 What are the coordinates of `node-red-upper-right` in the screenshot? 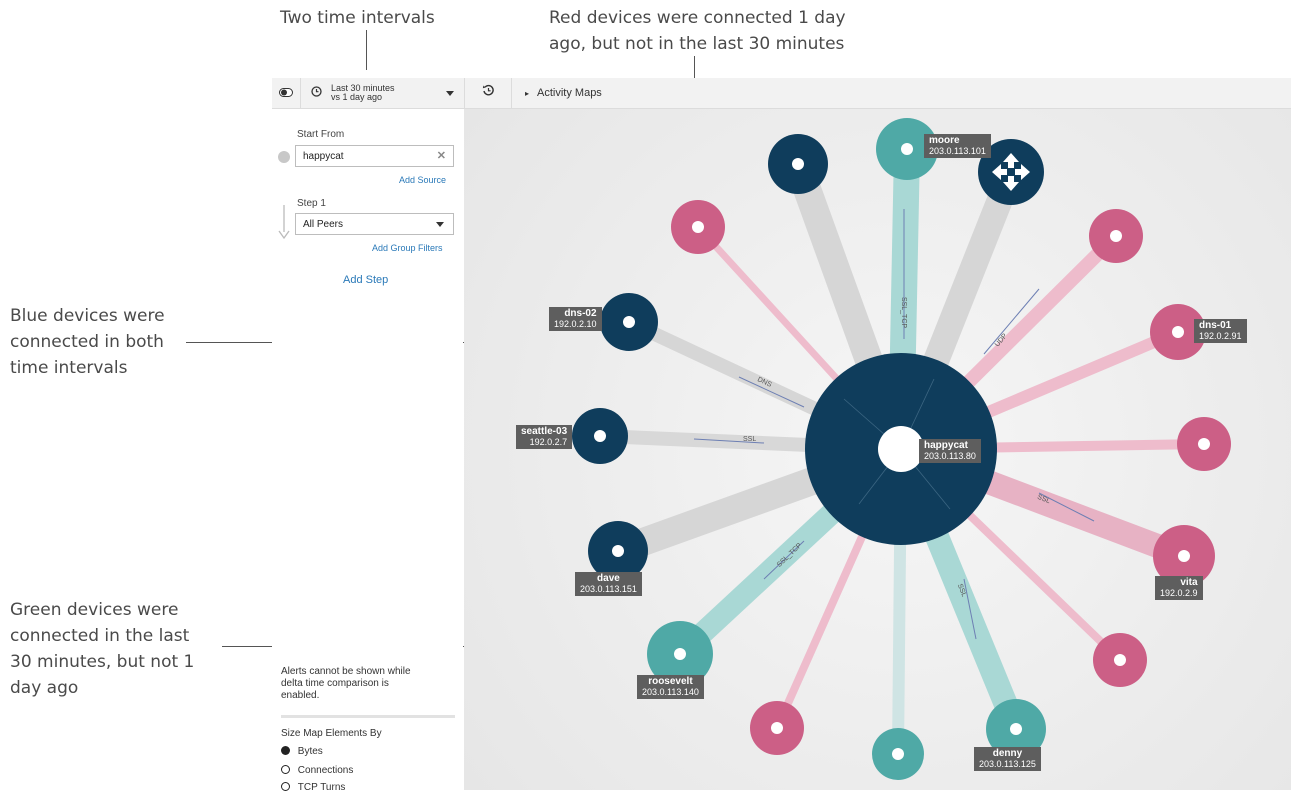 It's located at (1116, 236).